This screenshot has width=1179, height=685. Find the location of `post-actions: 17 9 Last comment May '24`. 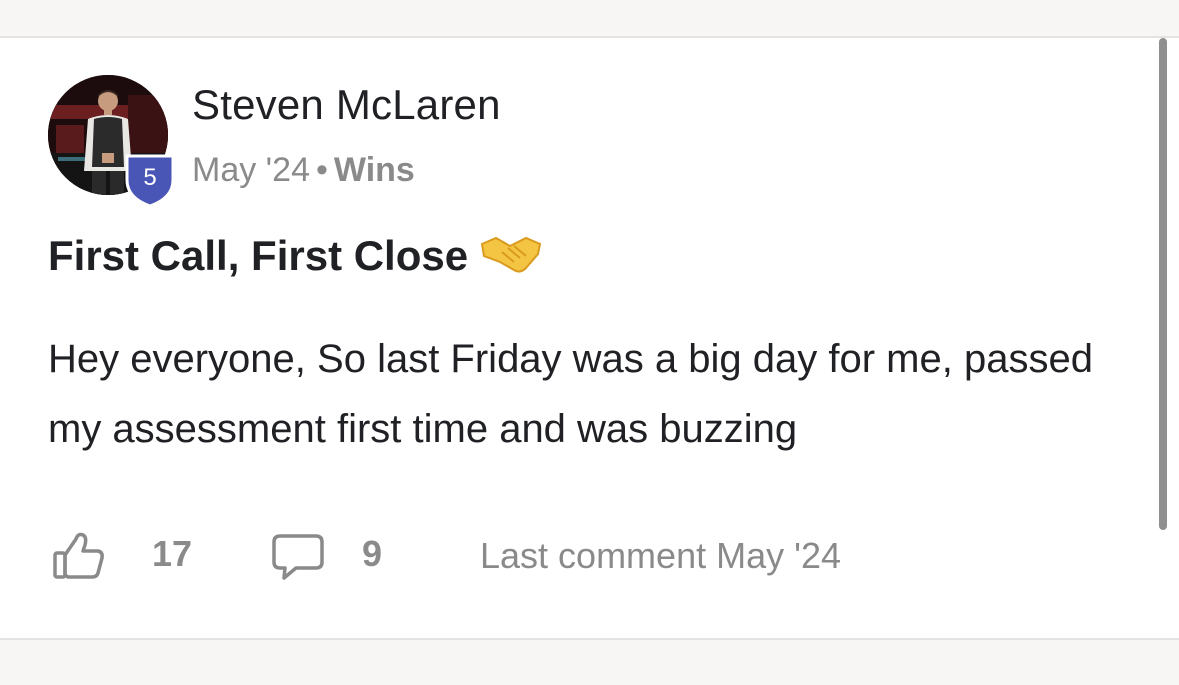

post-actions: 17 9 Last comment May '24 is located at coordinates (548, 554).